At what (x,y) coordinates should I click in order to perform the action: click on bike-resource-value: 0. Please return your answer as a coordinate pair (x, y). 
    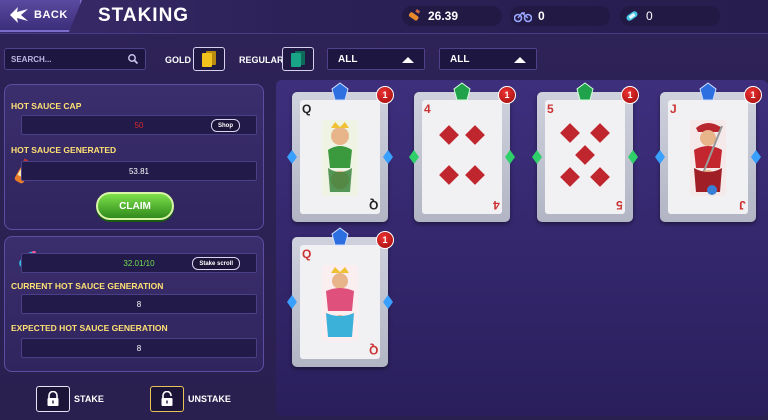
    Looking at the image, I should click on (541, 16).